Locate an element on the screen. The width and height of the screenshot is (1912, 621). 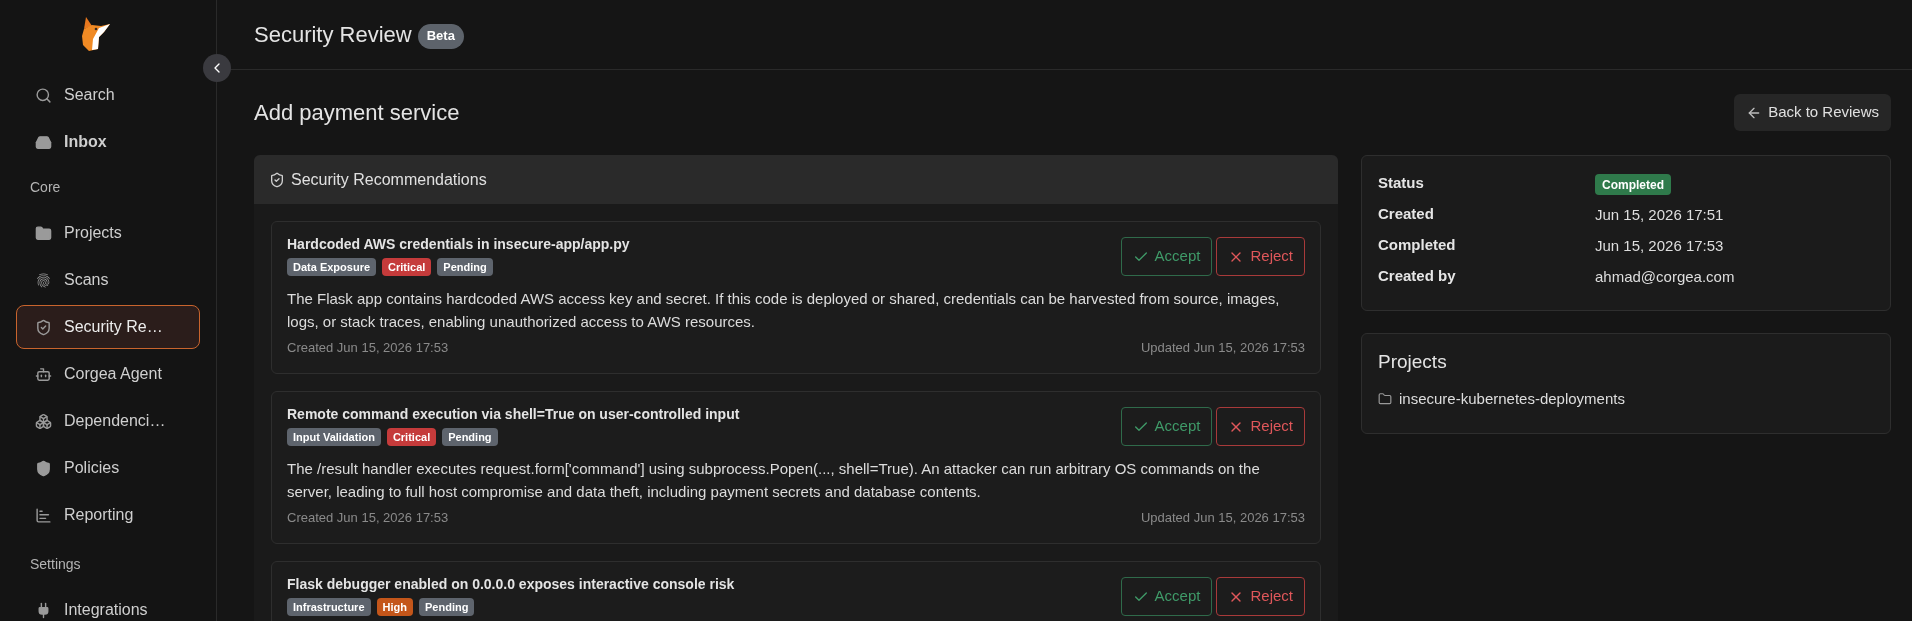
recommendation-title: Flask debugger enabled on 0.0.0.0 exposes interactive console risk is located at coordinates (511, 584).